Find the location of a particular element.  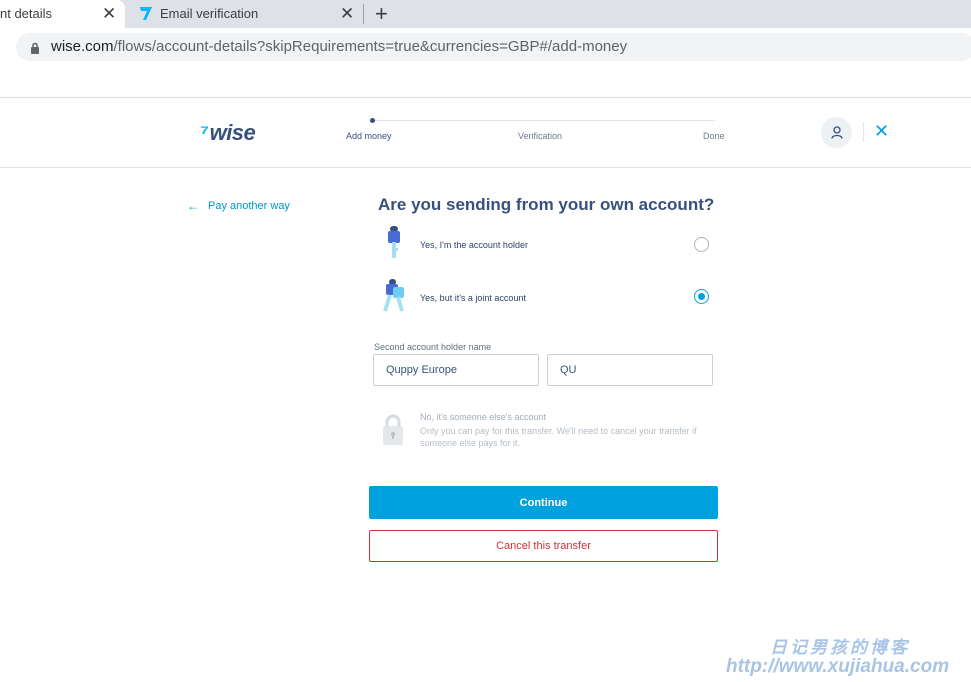

option-account-holder: Yes, I'm the account holder is located at coordinates (545, 246).